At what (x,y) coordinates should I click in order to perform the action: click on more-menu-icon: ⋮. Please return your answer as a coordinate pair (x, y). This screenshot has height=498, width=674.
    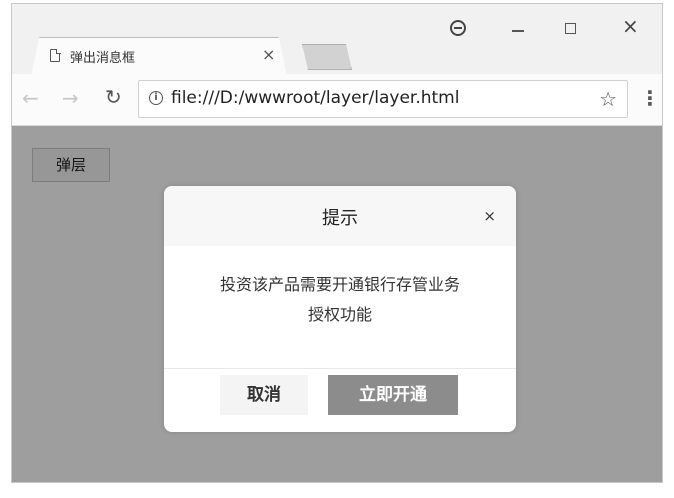
    Looking at the image, I should click on (650, 98).